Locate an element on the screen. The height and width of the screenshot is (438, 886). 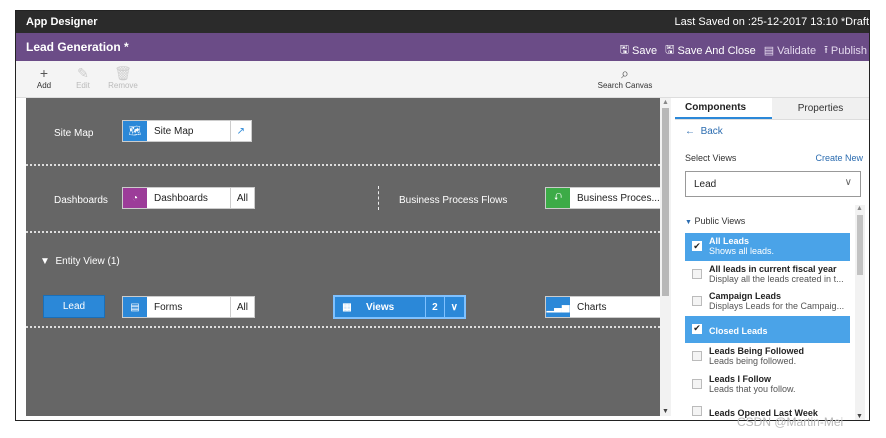
window-title: App Designer is located at coordinates (62, 22).